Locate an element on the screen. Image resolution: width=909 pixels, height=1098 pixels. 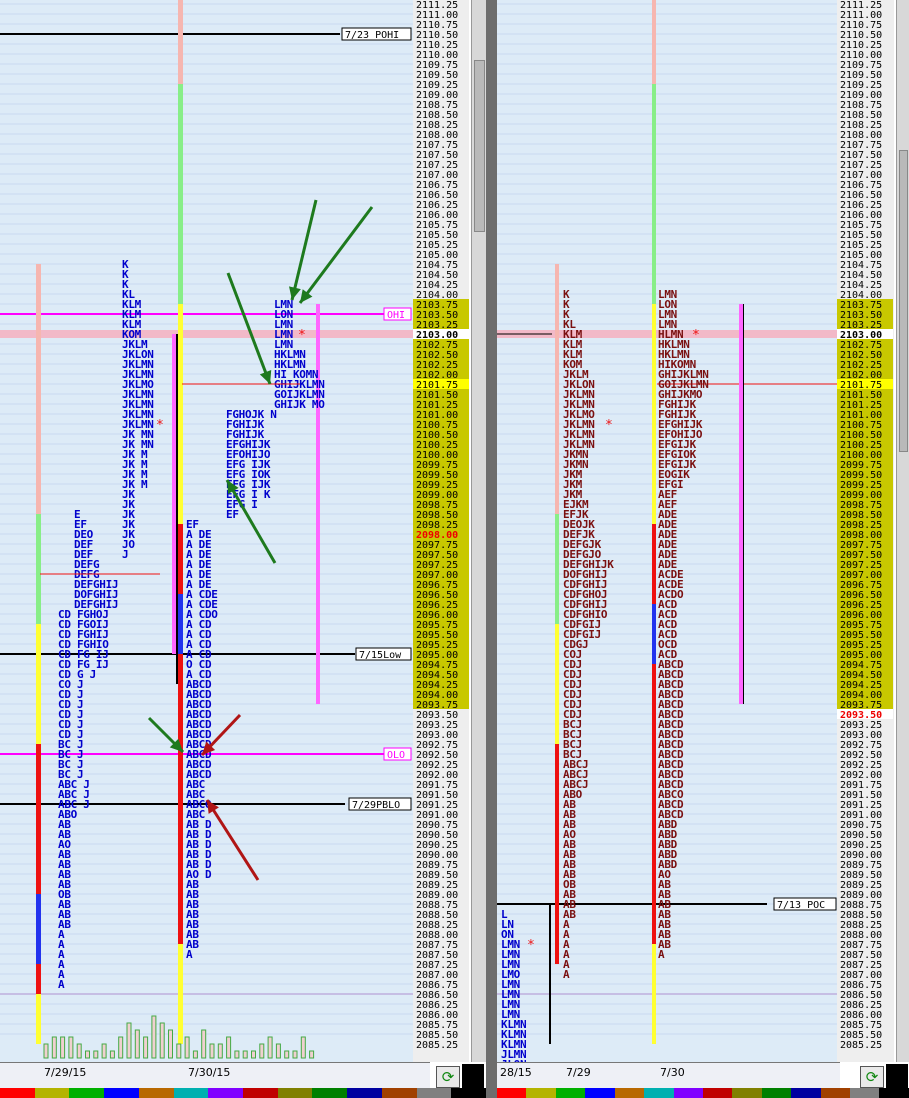
reference-line-label: 7/13 POC is located at coordinates (801, 905).